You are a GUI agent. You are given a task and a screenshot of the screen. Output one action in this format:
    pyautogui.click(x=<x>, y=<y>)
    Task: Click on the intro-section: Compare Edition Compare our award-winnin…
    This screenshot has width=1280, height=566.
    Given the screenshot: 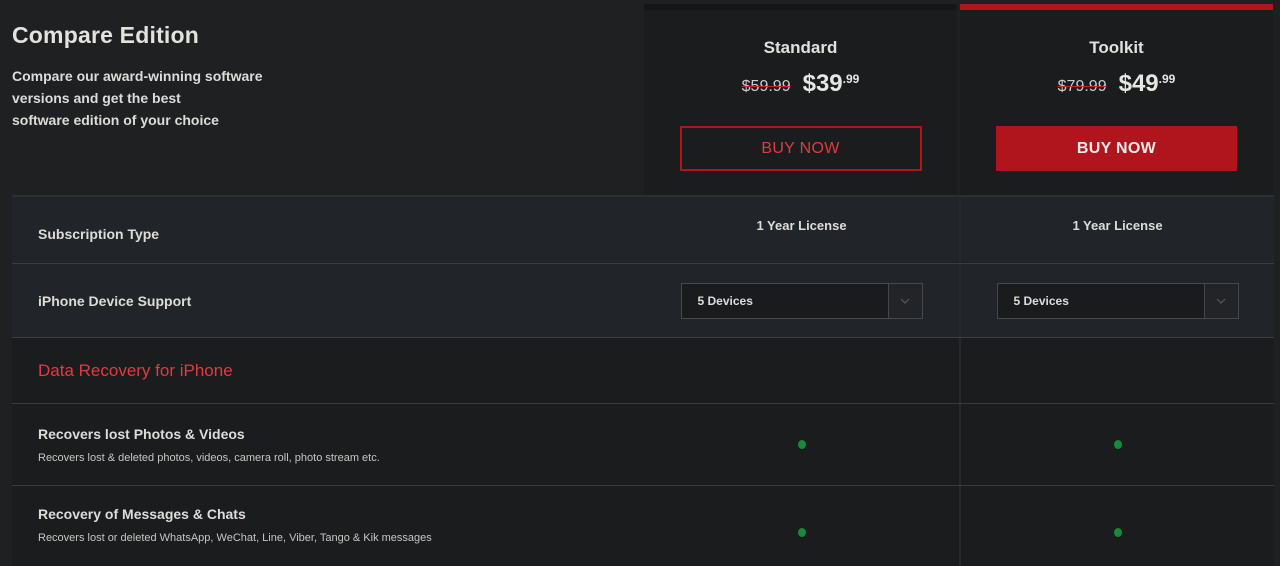 What is the action you would take?
    pyautogui.click(x=312, y=76)
    